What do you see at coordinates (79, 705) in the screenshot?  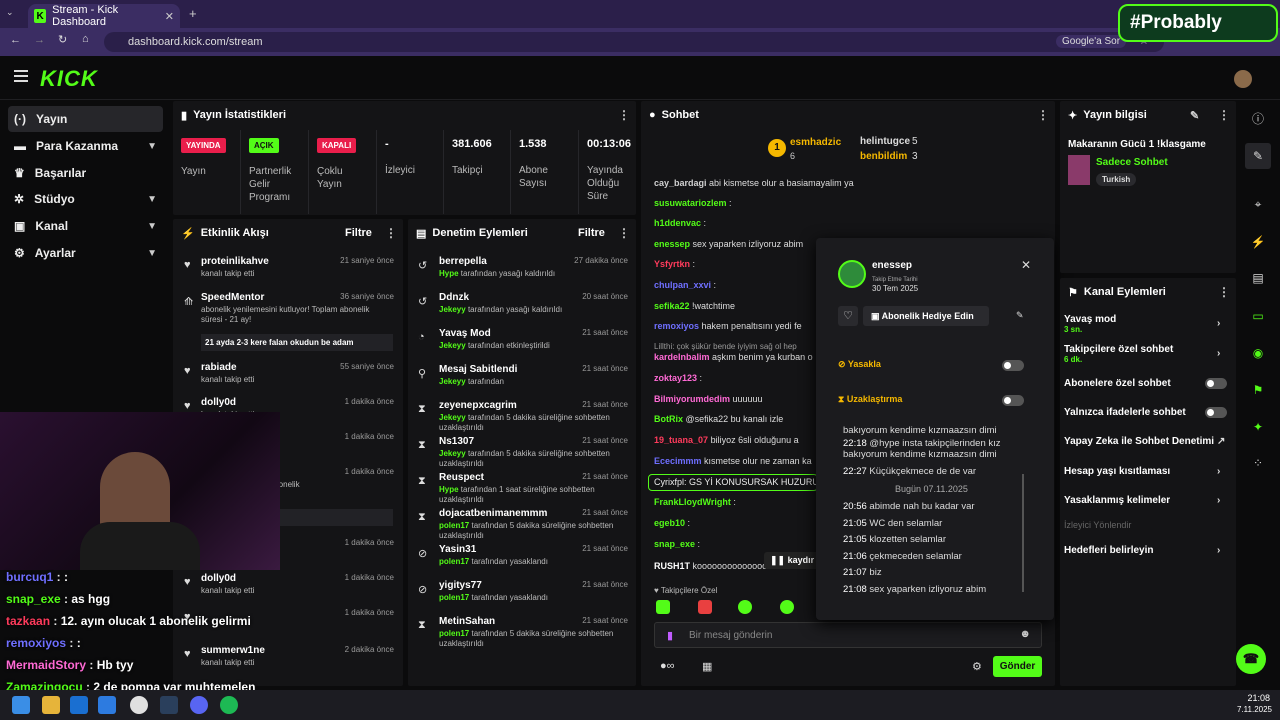 I see `outlook-icon` at bounding box center [79, 705].